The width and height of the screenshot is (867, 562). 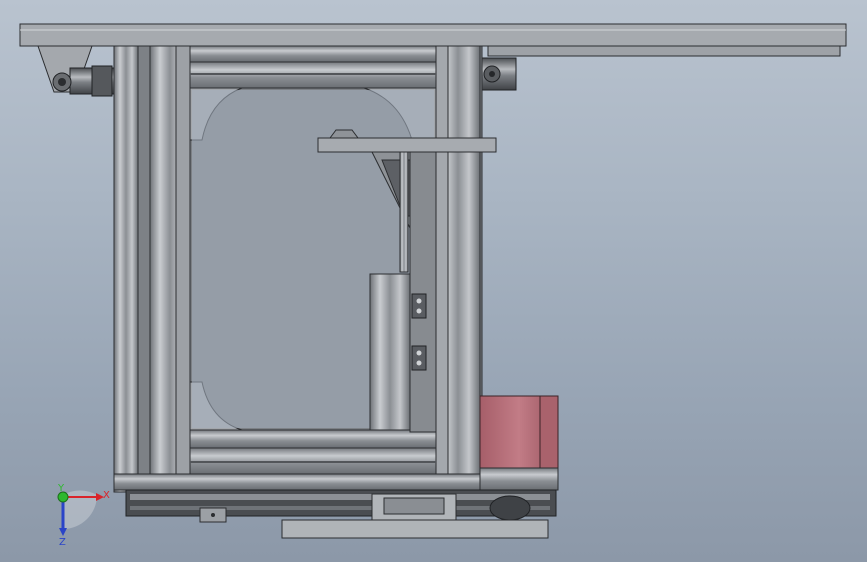 What do you see at coordinates (519, 443) in the screenshot?
I see `motor` at bounding box center [519, 443].